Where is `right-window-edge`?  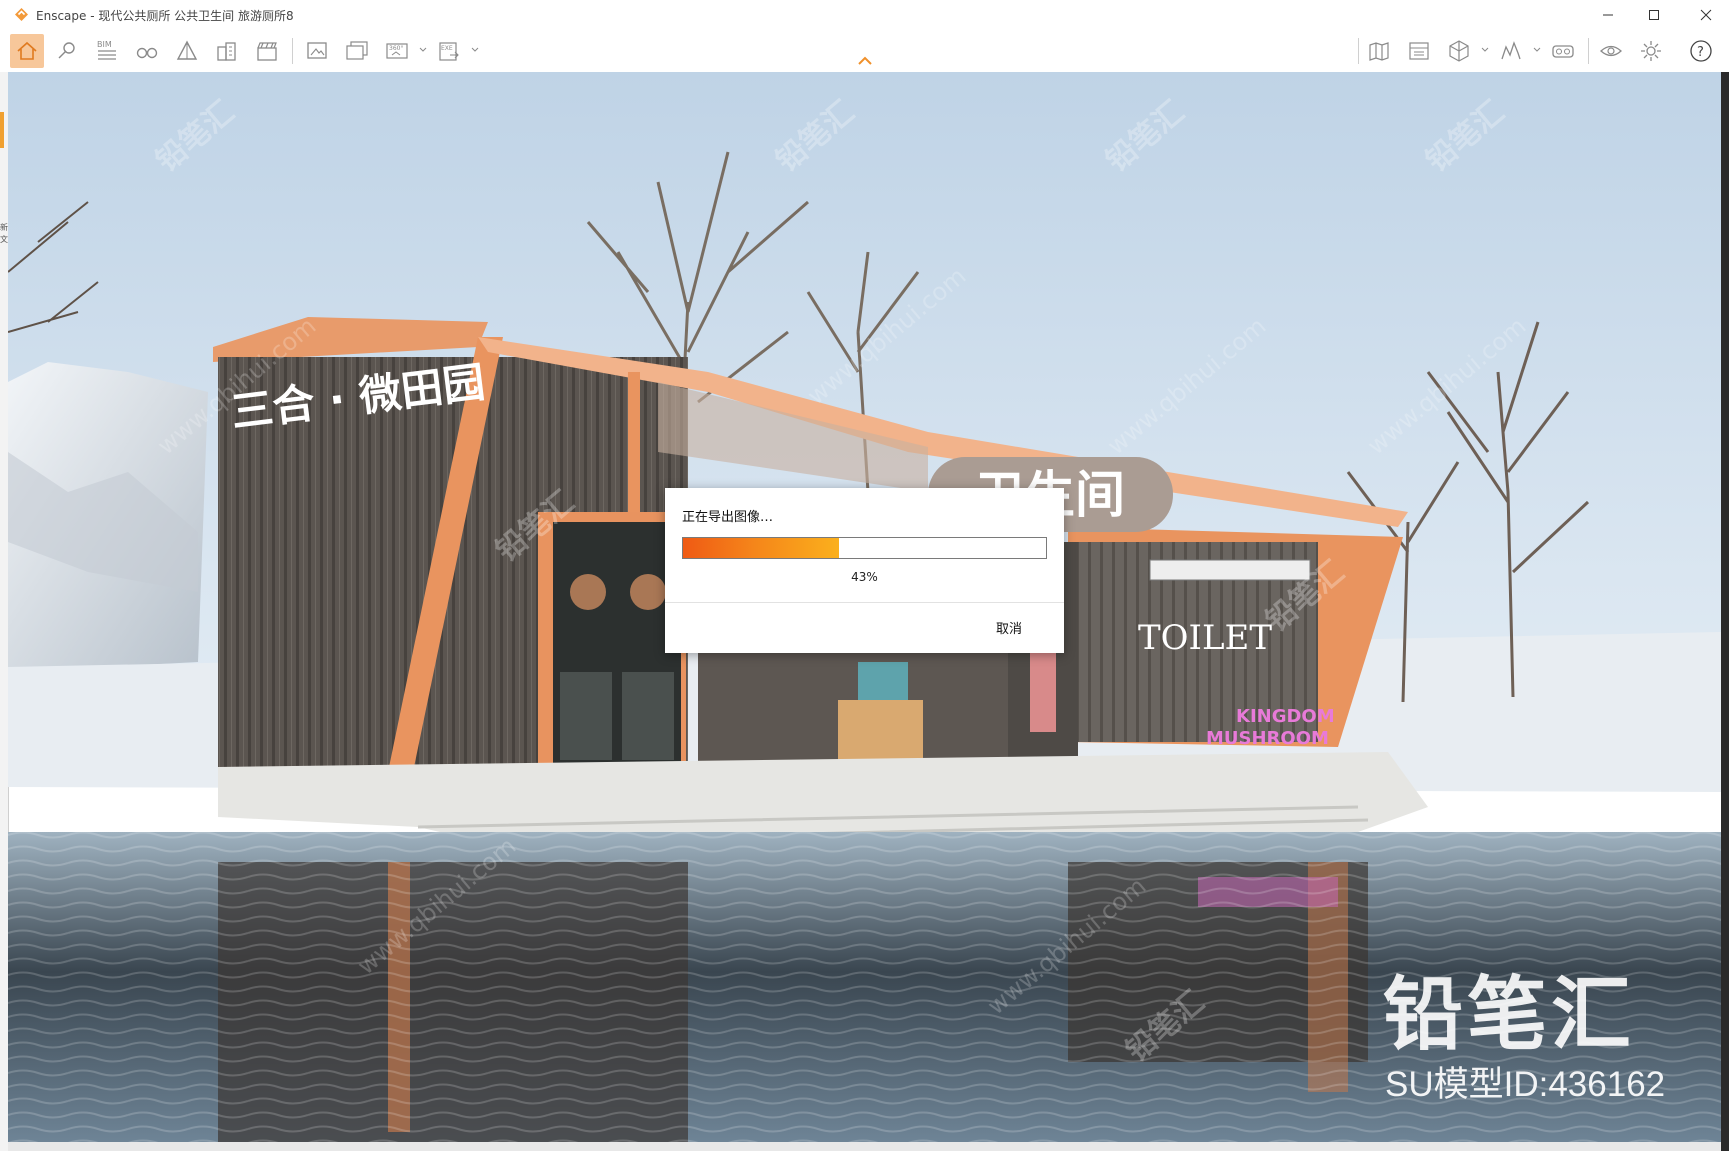
right-window-edge is located at coordinates (1725, 611).